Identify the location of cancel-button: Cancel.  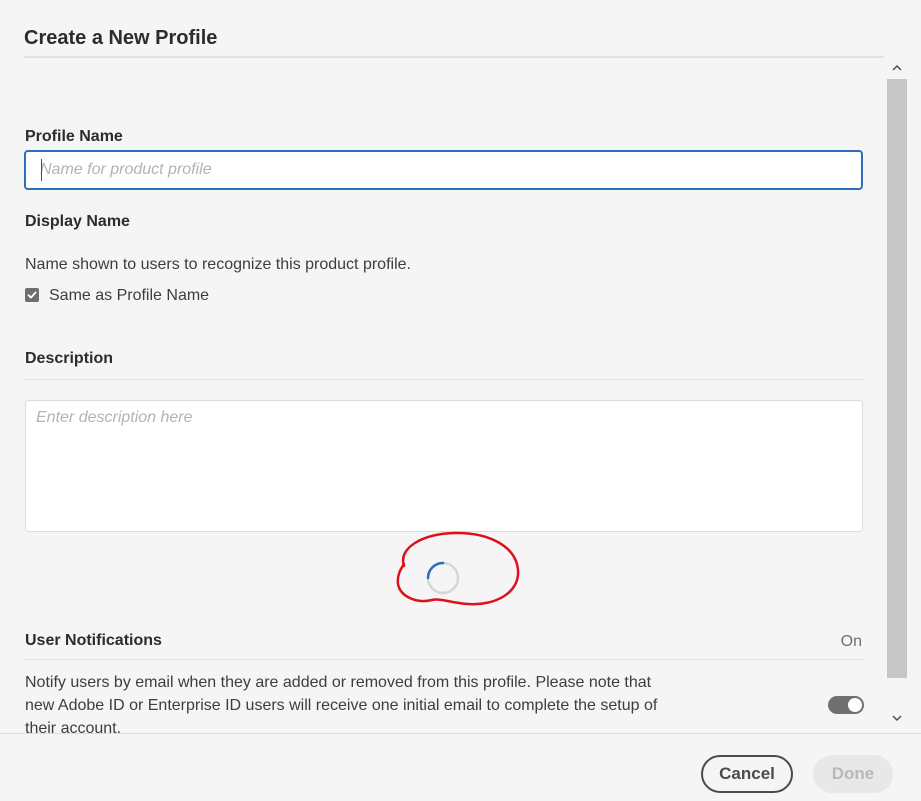
(747, 774).